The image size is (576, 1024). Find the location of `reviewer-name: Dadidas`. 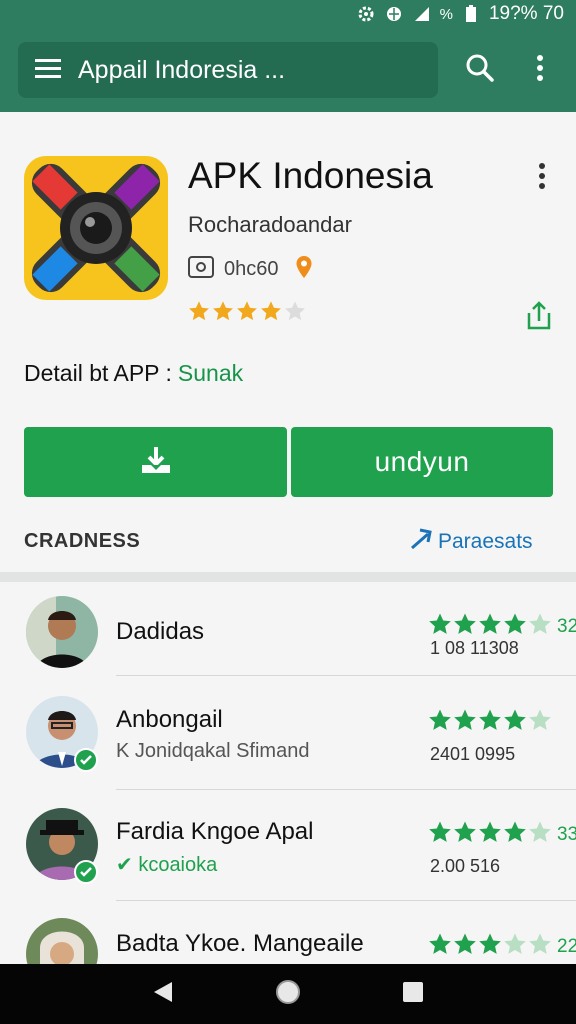

reviewer-name: Dadidas is located at coordinates (160, 631).